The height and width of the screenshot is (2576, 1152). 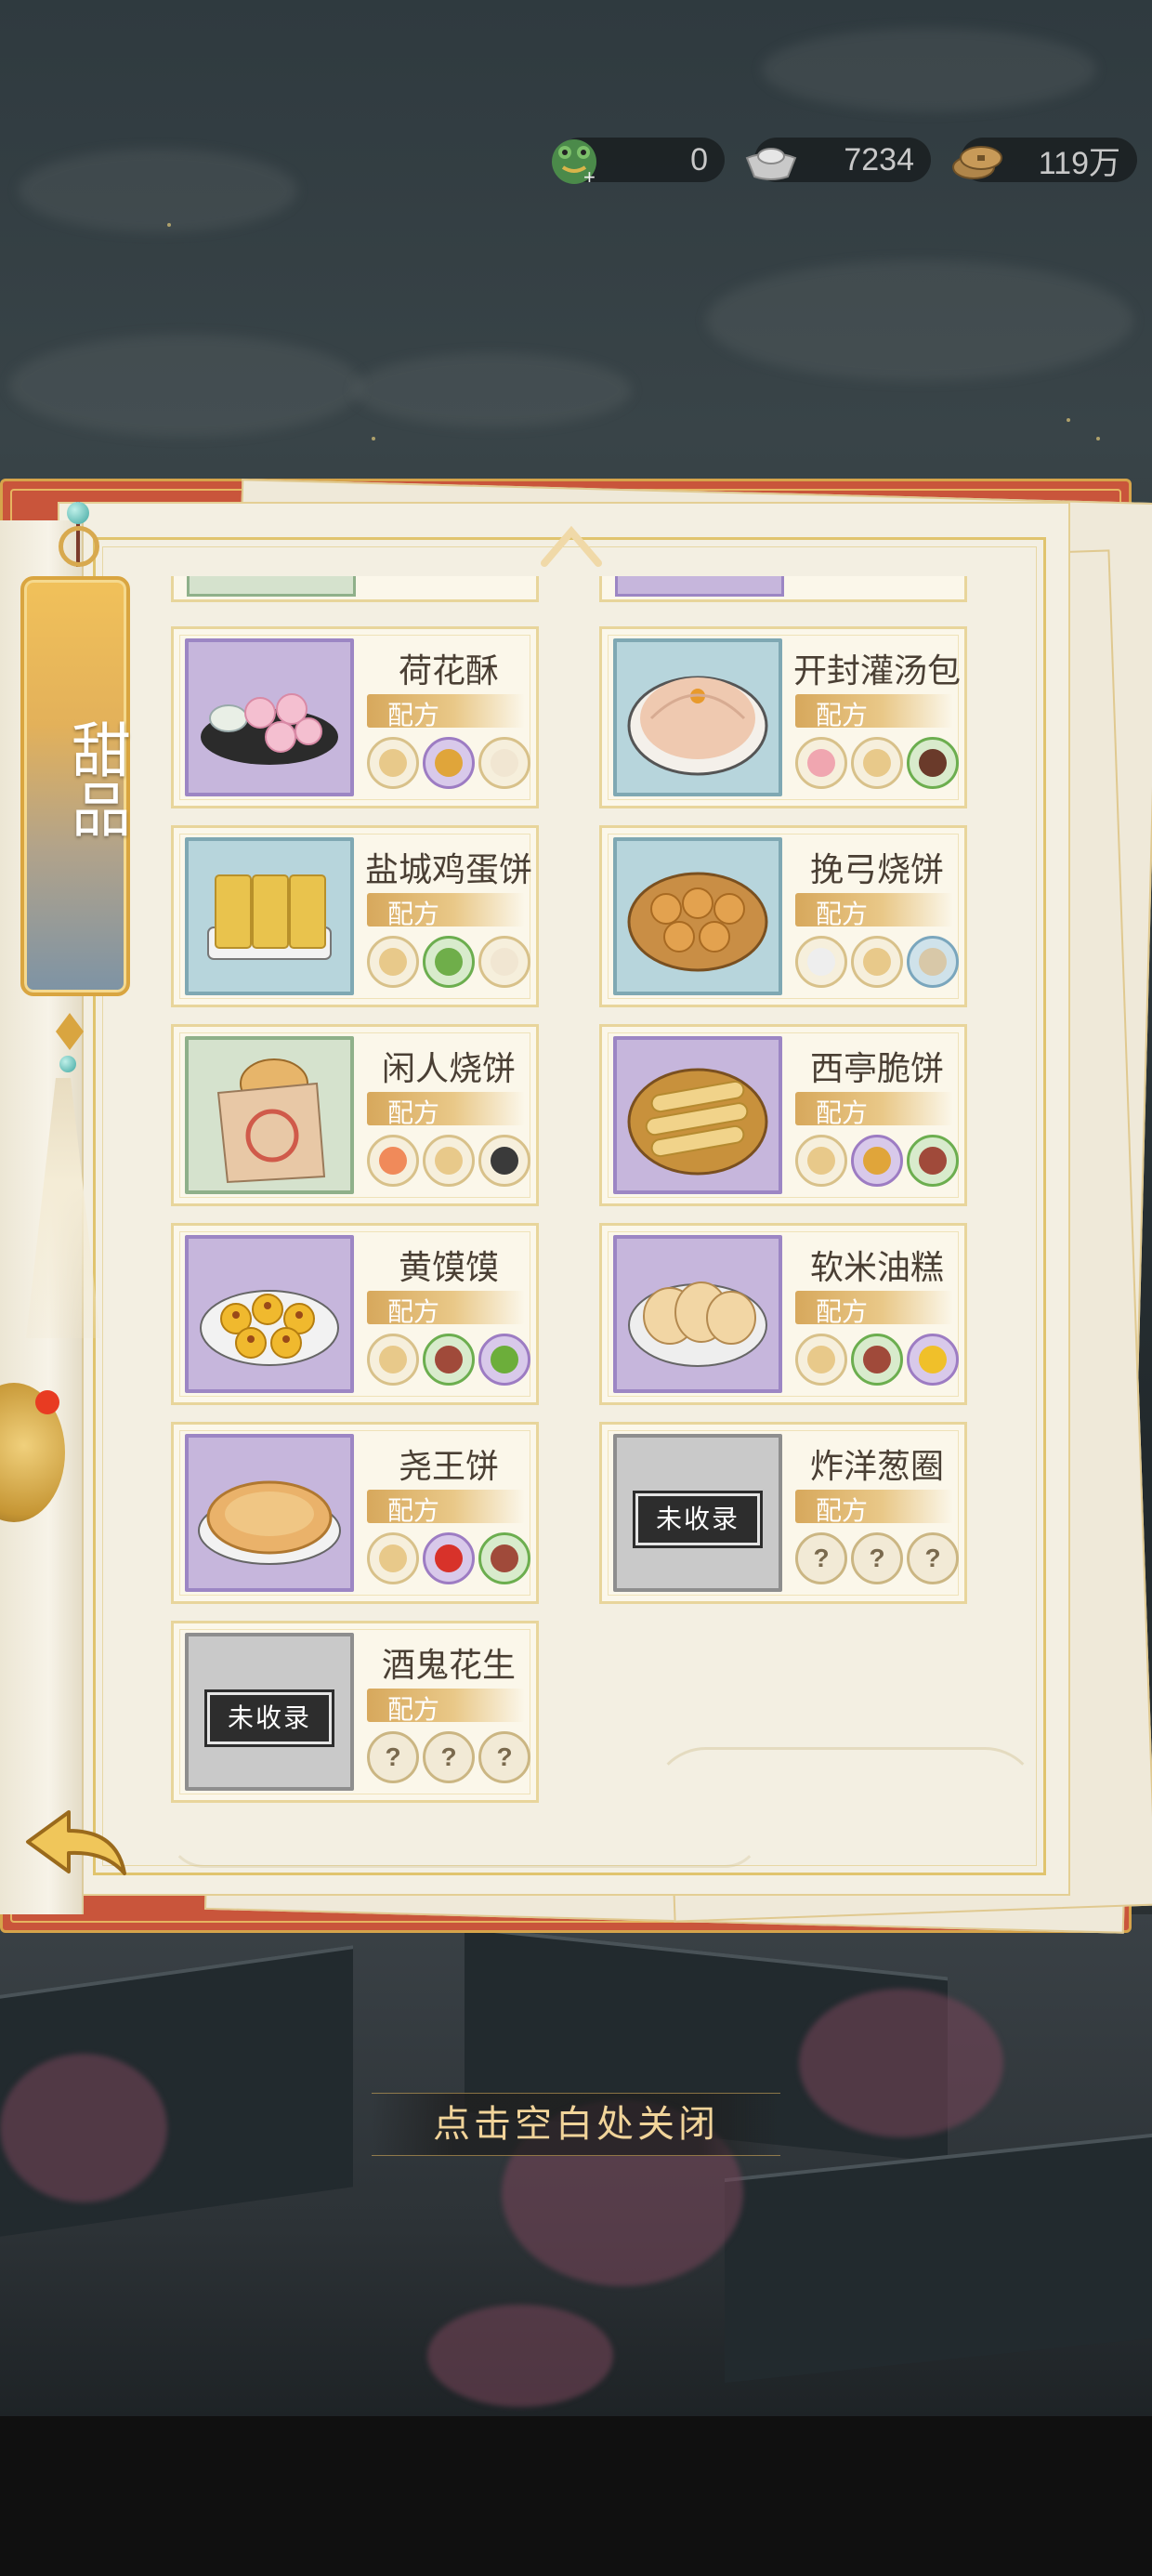 What do you see at coordinates (576, 2124) in the screenshot?
I see `close-hint: 点击空白处关闭` at bounding box center [576, 2124].